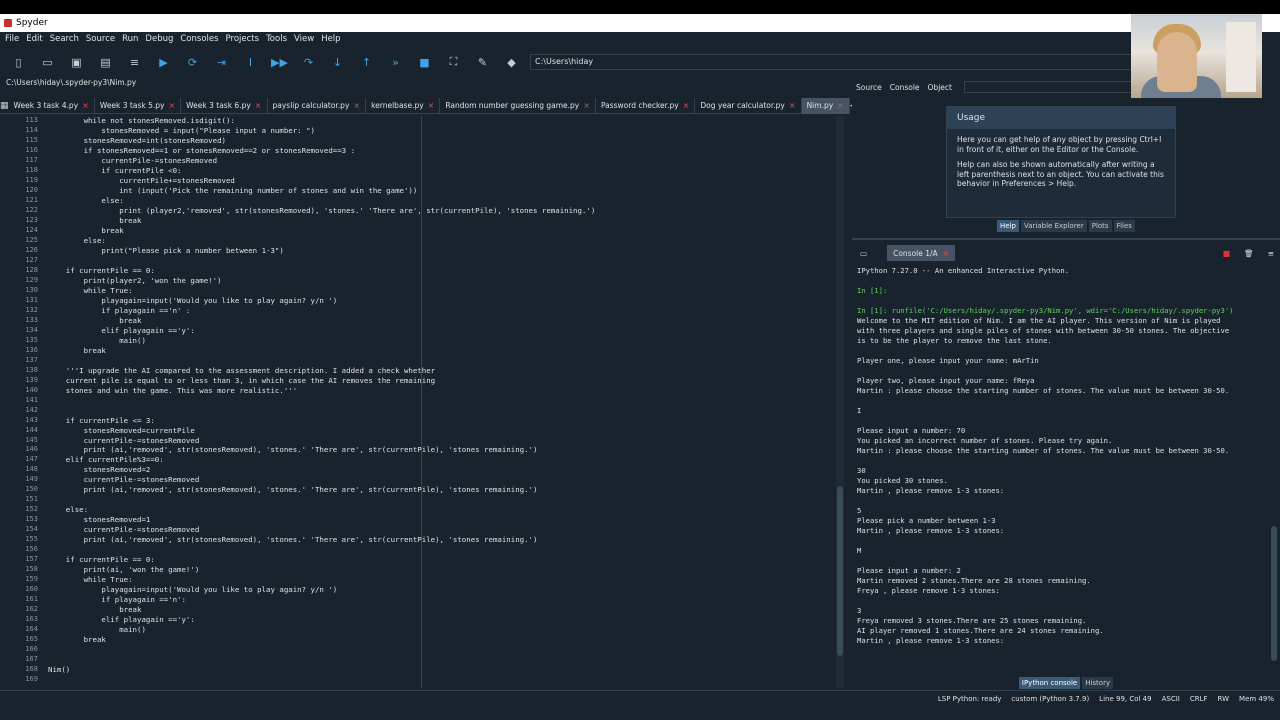  Describe the element at coordinates (921, 253) in the screenshot. I see `console-tab: Console 1/A ×` at that location.